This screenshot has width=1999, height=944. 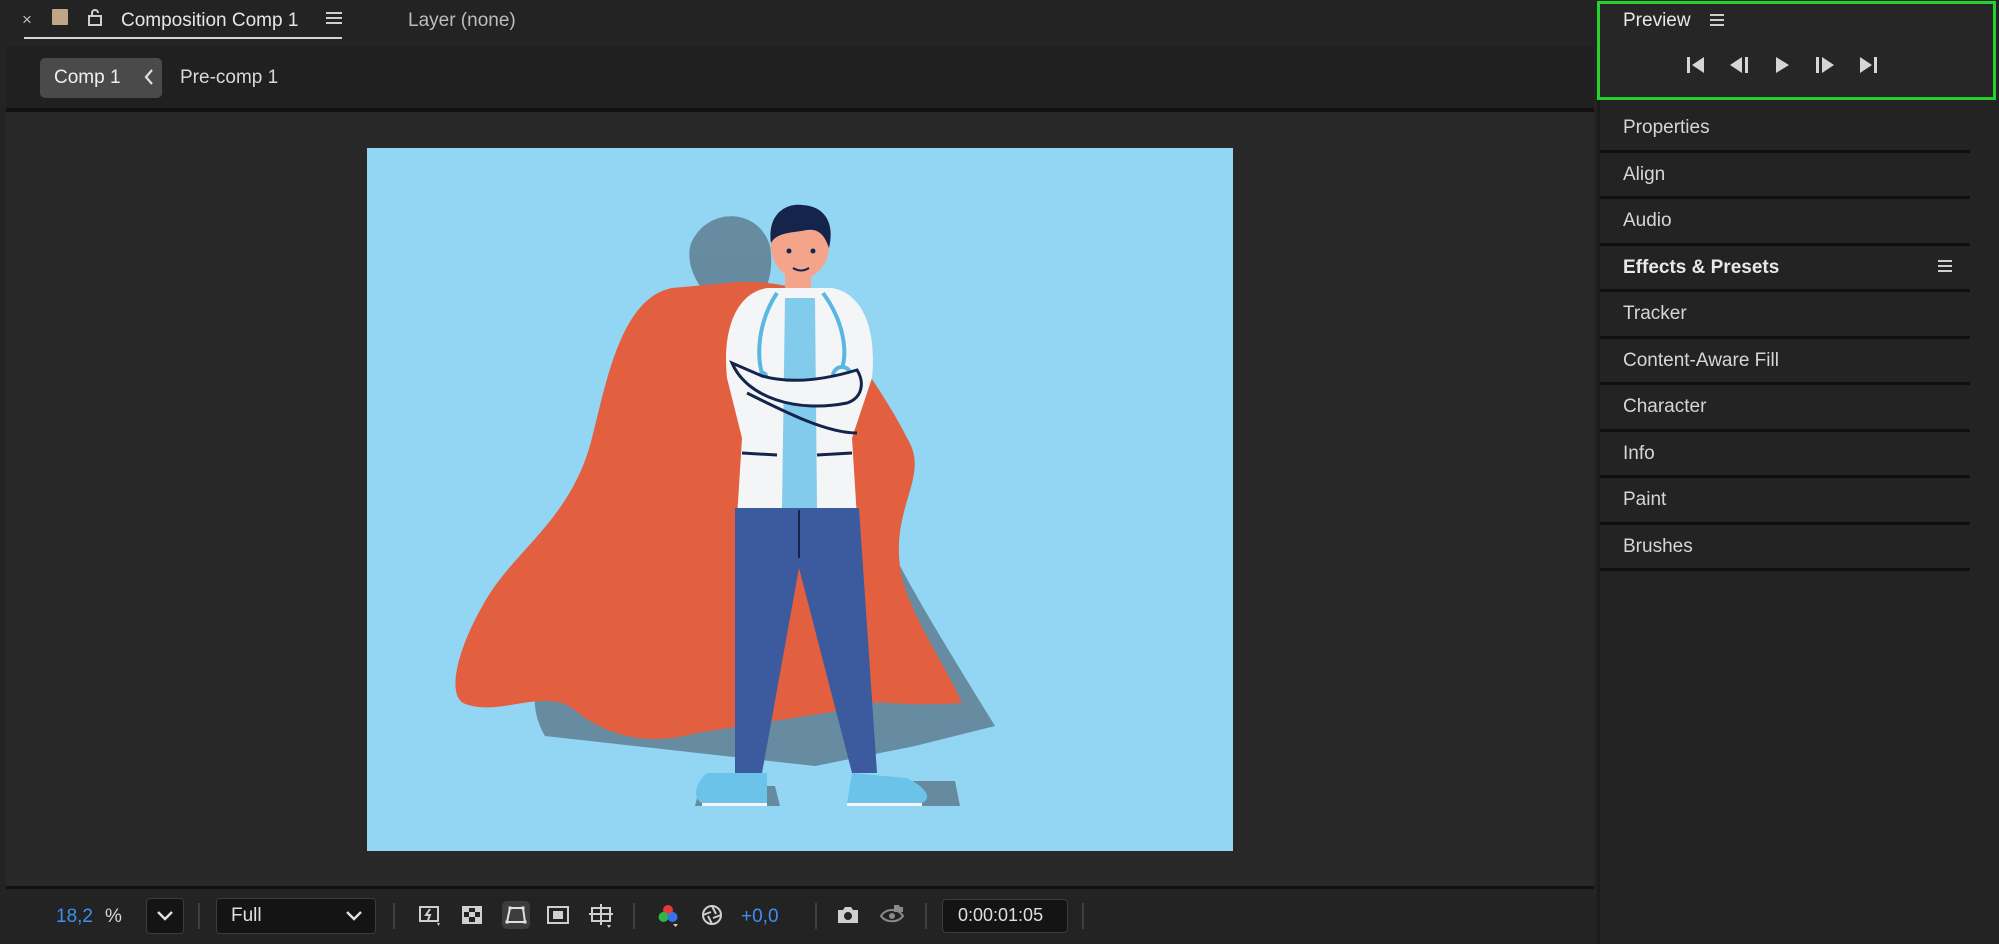 What do you see at coordinates (601, 915) in the screenshot?
I see `grid-guides-icon` at bounding box center [601, 915].